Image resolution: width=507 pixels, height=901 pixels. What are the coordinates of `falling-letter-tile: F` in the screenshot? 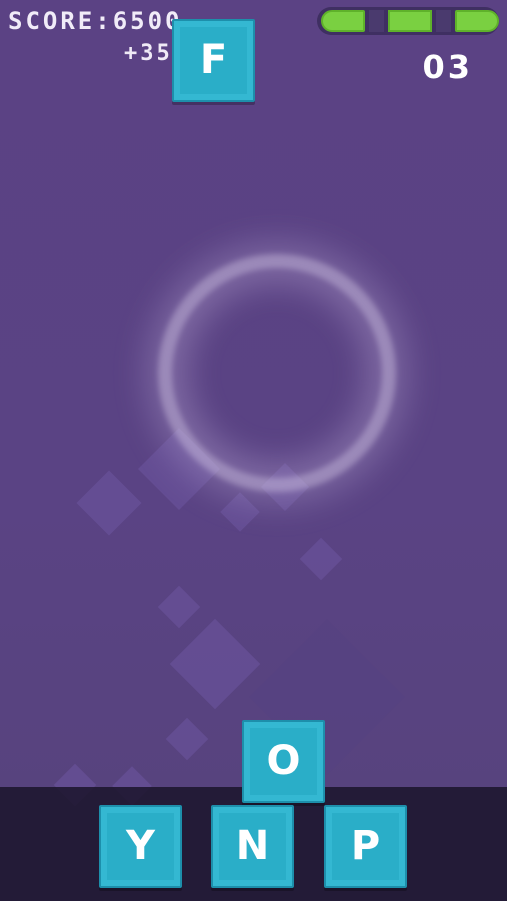 It's located at (213, 60).